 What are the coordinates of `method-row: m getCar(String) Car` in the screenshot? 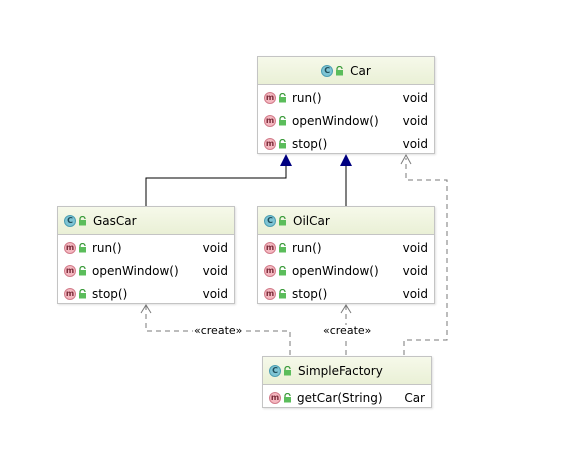 It's located at (347, 397).